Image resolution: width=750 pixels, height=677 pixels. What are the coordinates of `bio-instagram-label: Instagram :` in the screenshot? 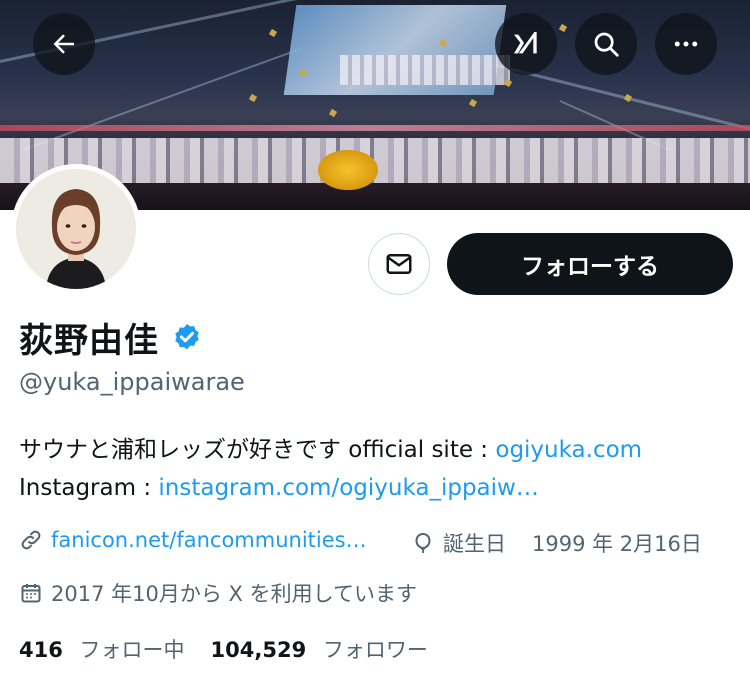 It's located at (89, 488).